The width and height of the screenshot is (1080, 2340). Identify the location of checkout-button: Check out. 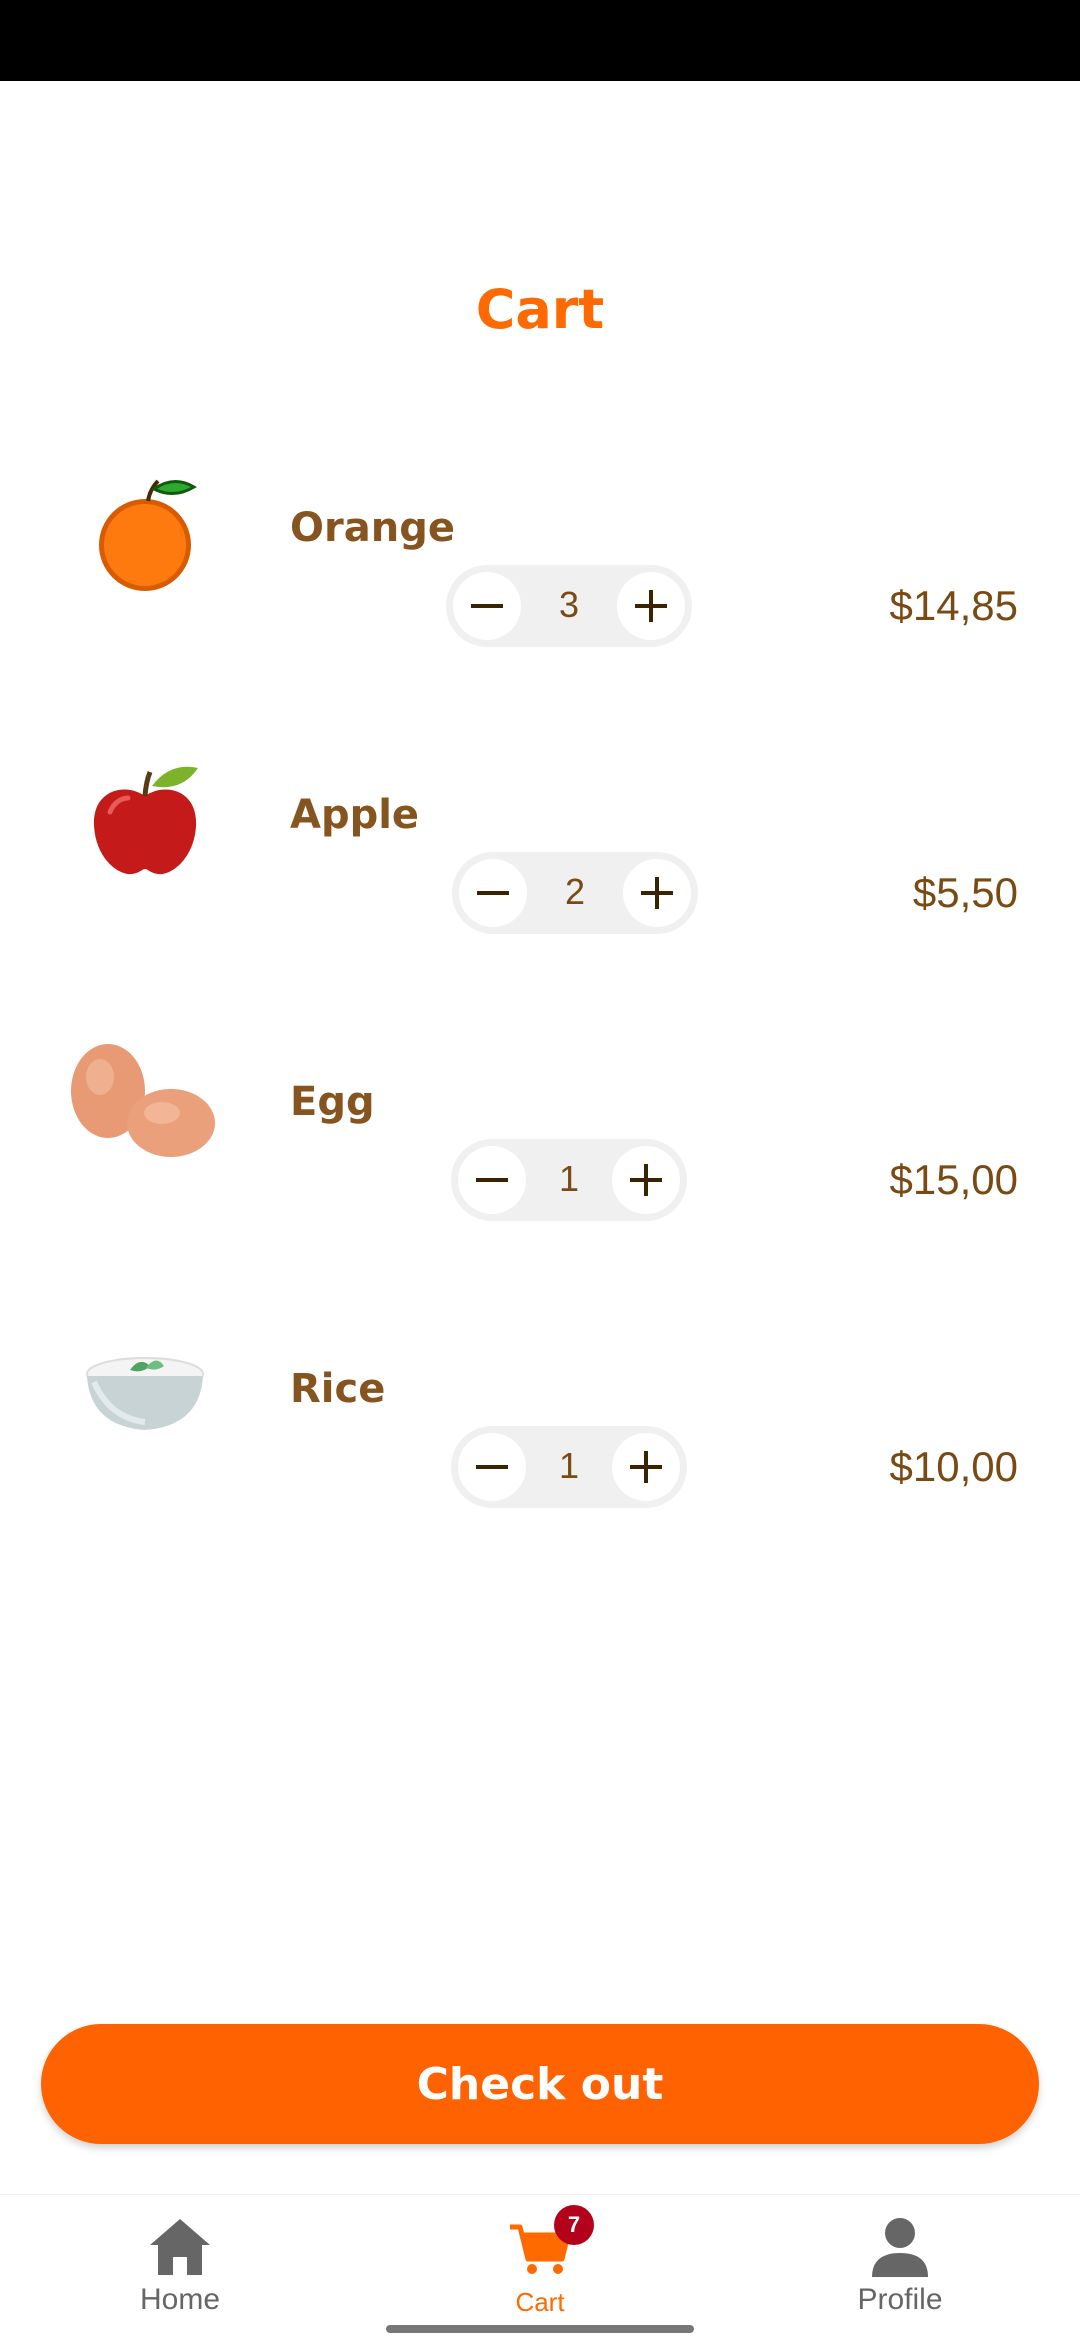
(540, 2084).